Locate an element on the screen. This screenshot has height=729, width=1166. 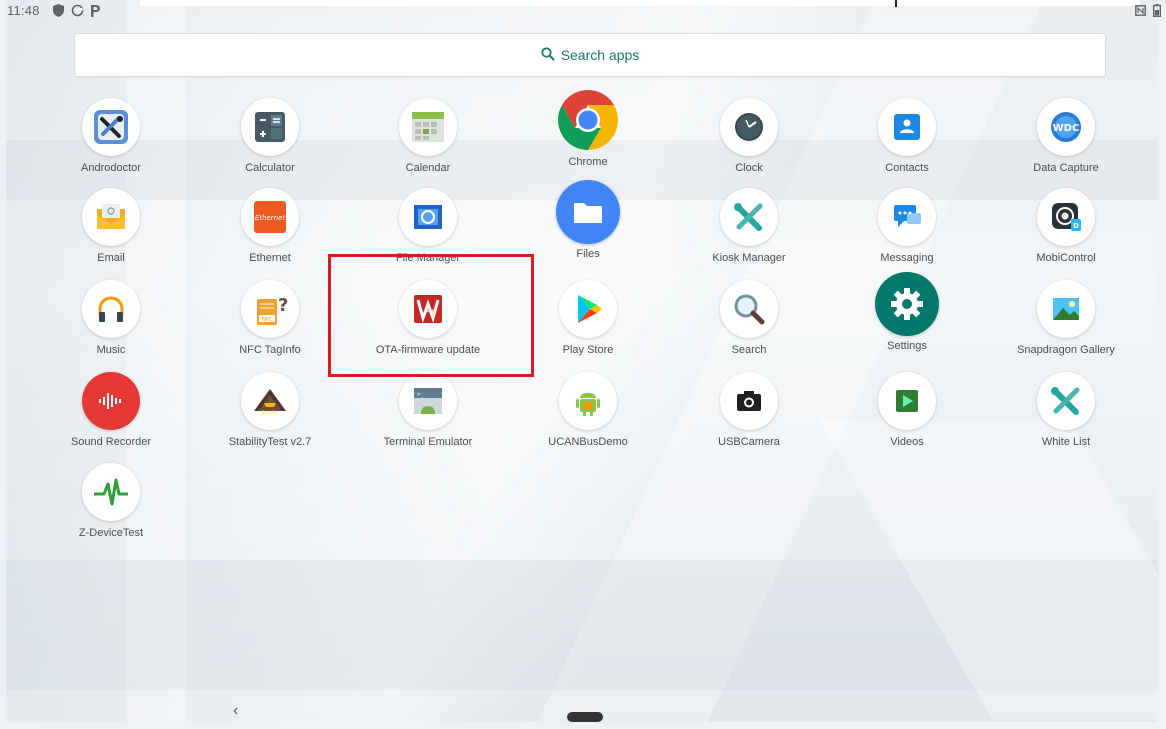
app-settings: Settings is located at coordinates (907, 312).